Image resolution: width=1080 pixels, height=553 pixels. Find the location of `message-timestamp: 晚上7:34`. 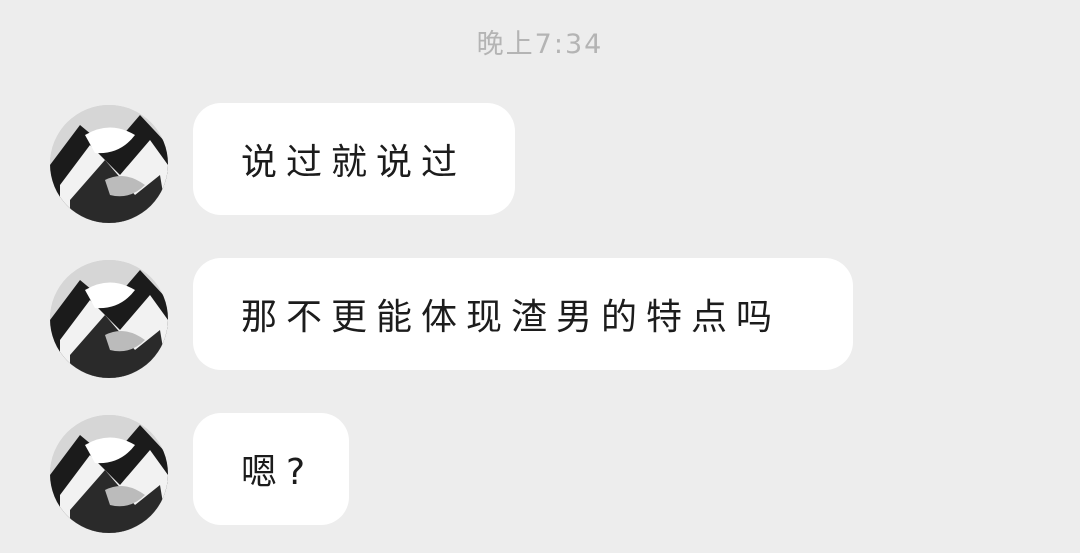

message-timestamp: 晚上7:34 is located at coordinates (540, 44).